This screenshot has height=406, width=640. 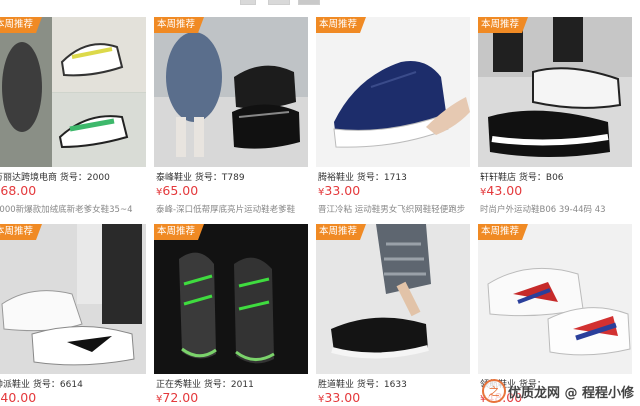 I want to click on price-value: 40.00, so click(x=18, y=397).